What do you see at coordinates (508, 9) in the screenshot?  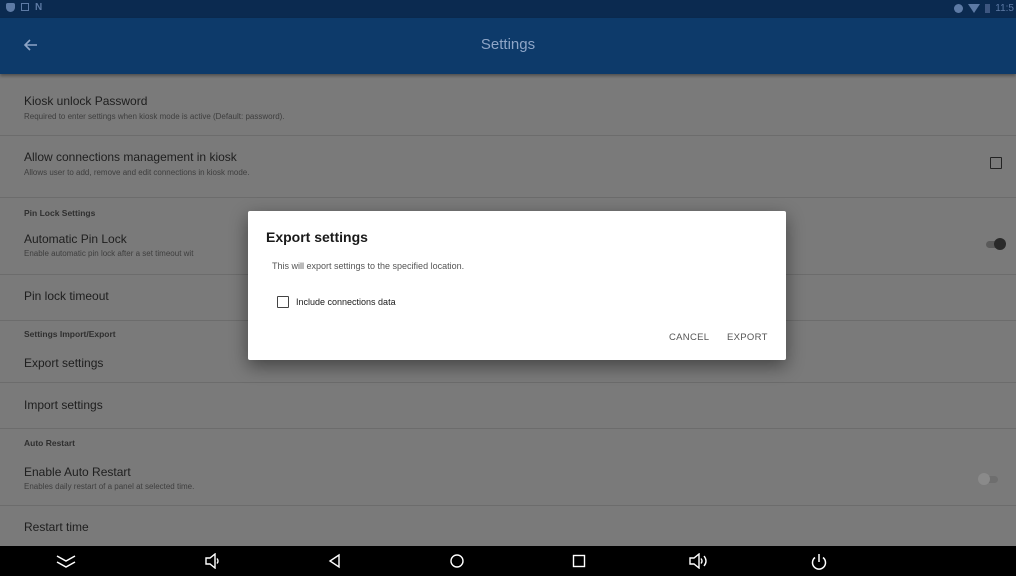 I see `status-bar: N 11:5` at bounding box center [508, 9].